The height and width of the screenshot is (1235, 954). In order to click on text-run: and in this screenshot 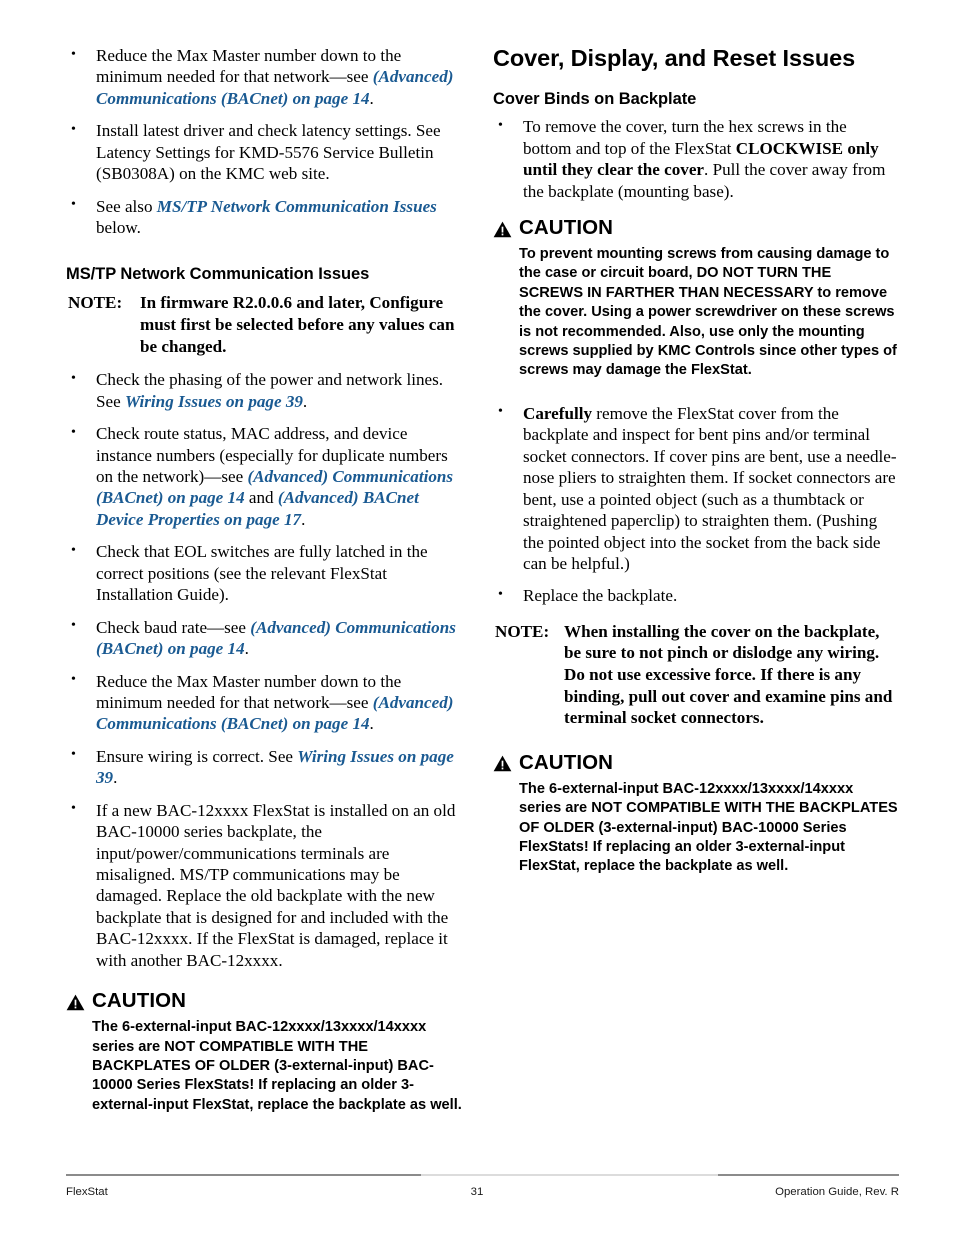, I will do `click(261, 498)`.